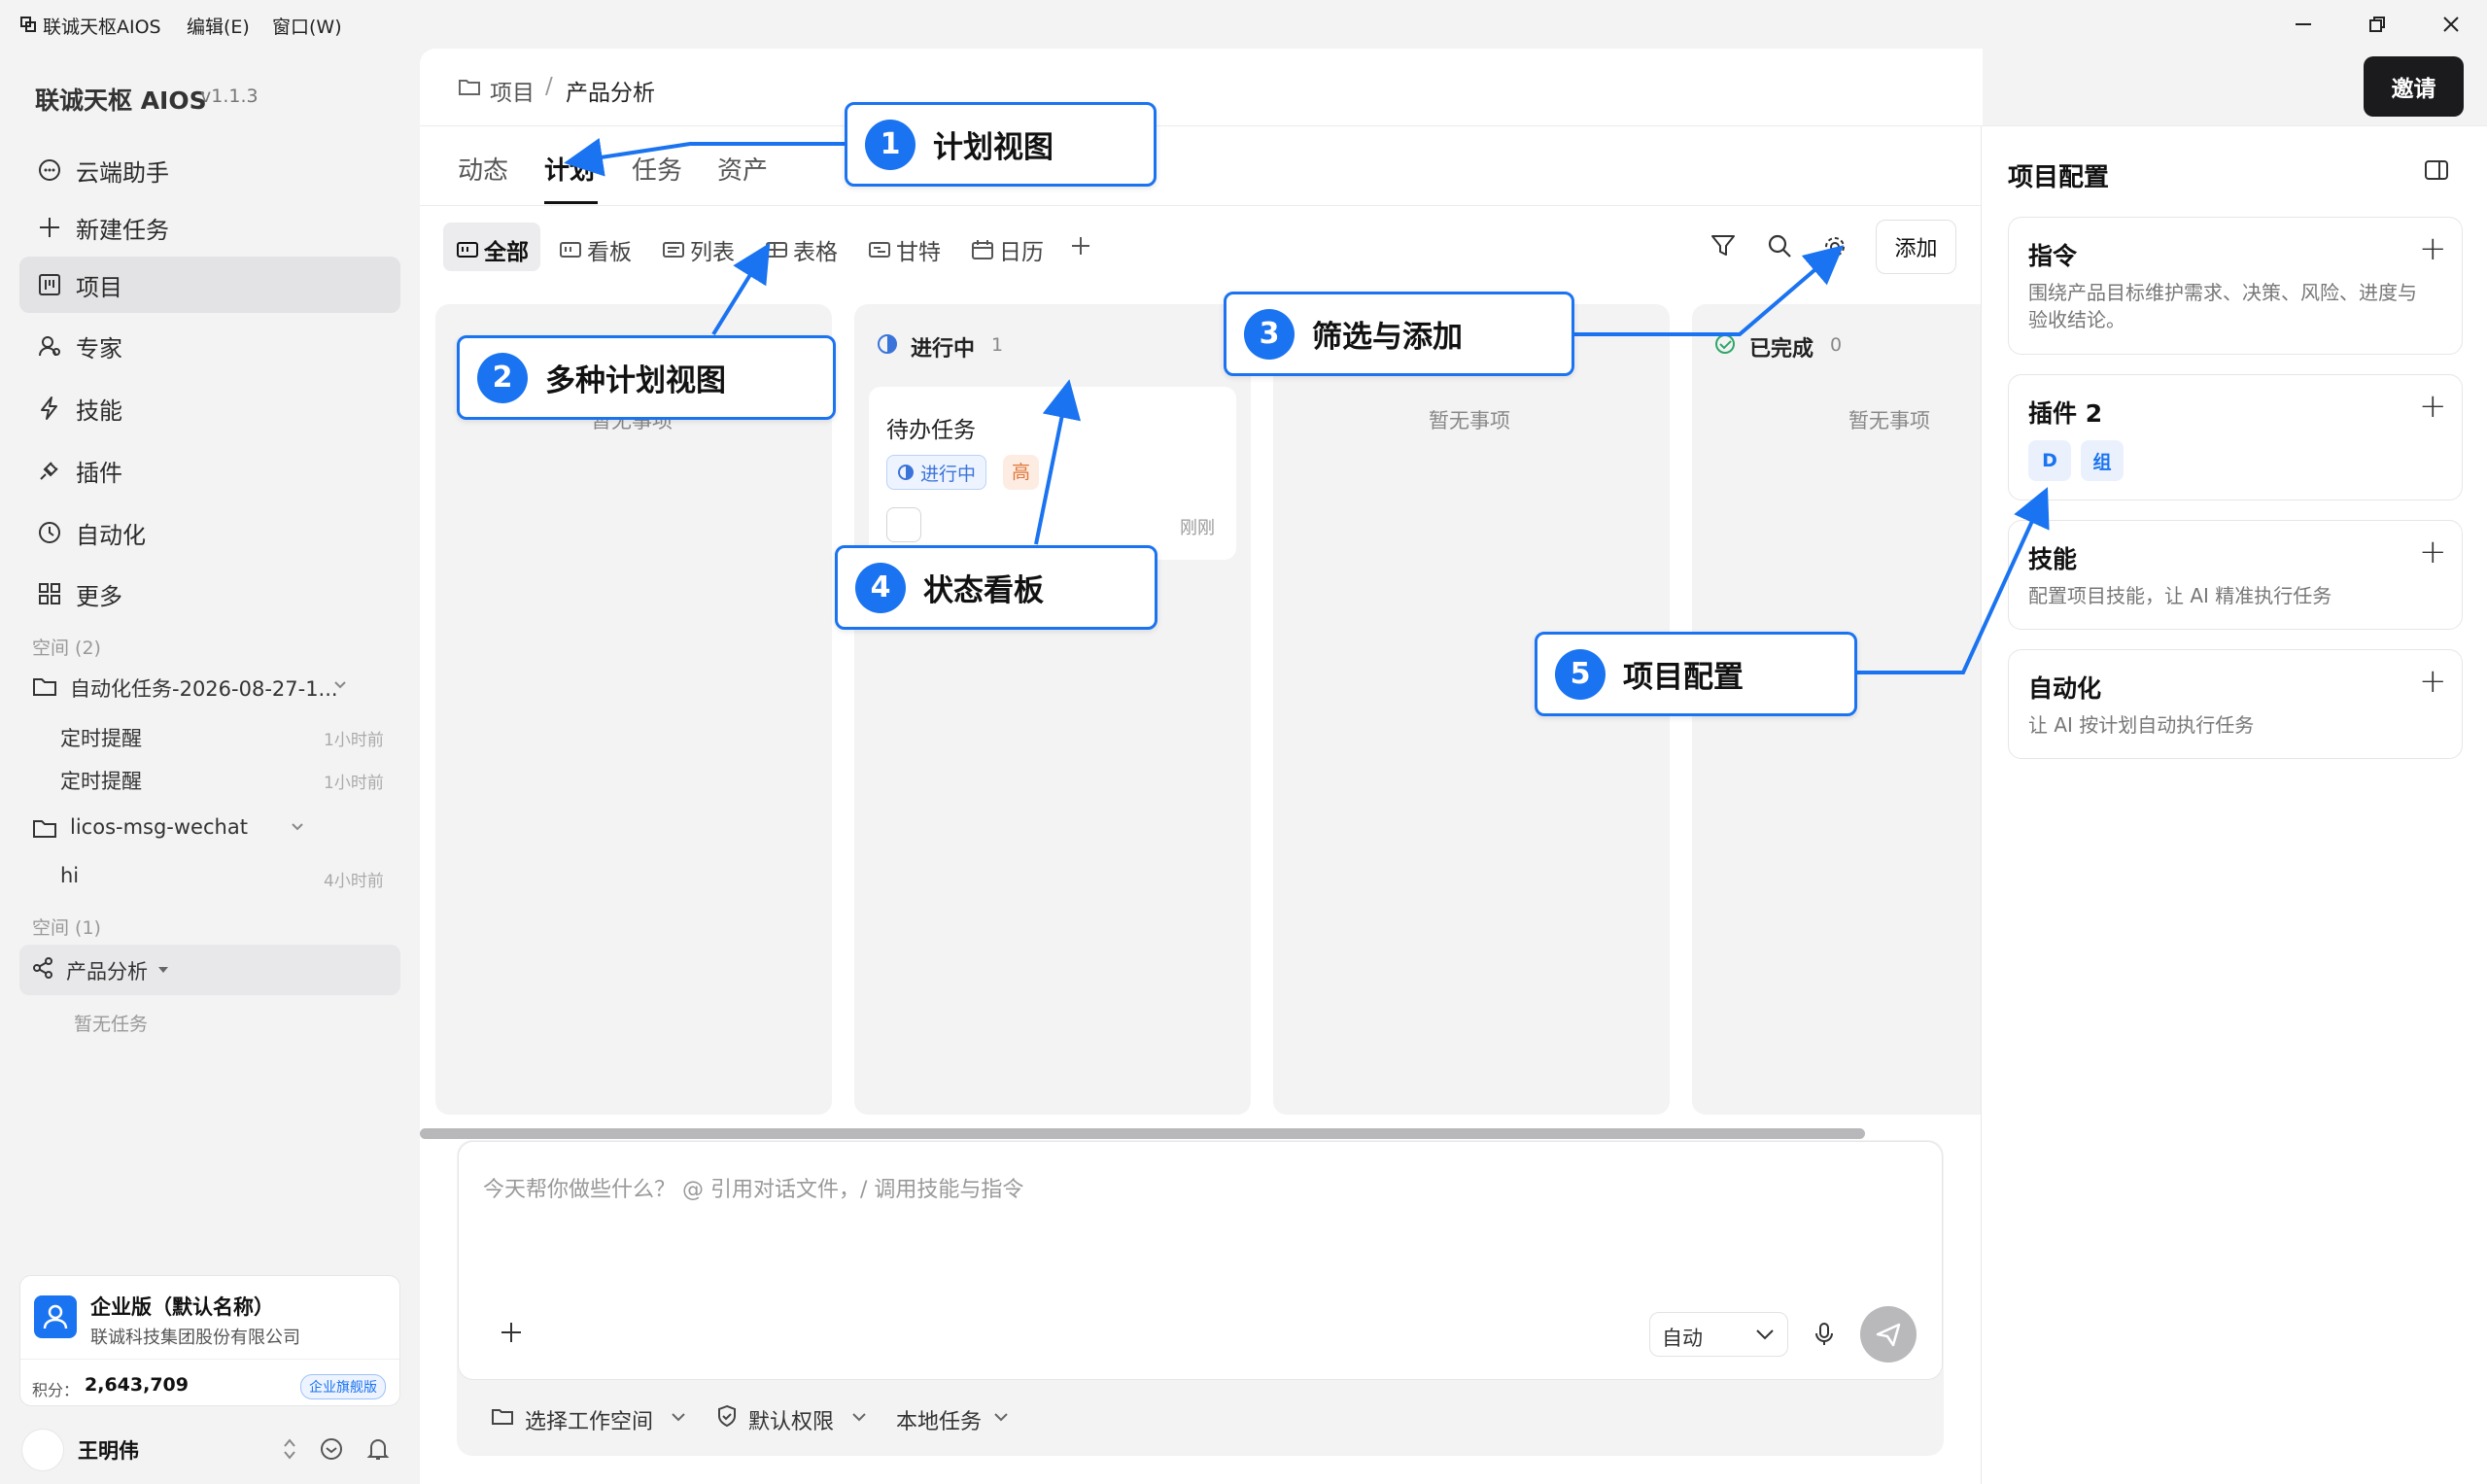 Image resolution: width=2487 pixels, height=1484 pixels. Describe the element at coordinates (635, 380) in the screenshot. I see `callout-text: 多种计划视图` at that location.